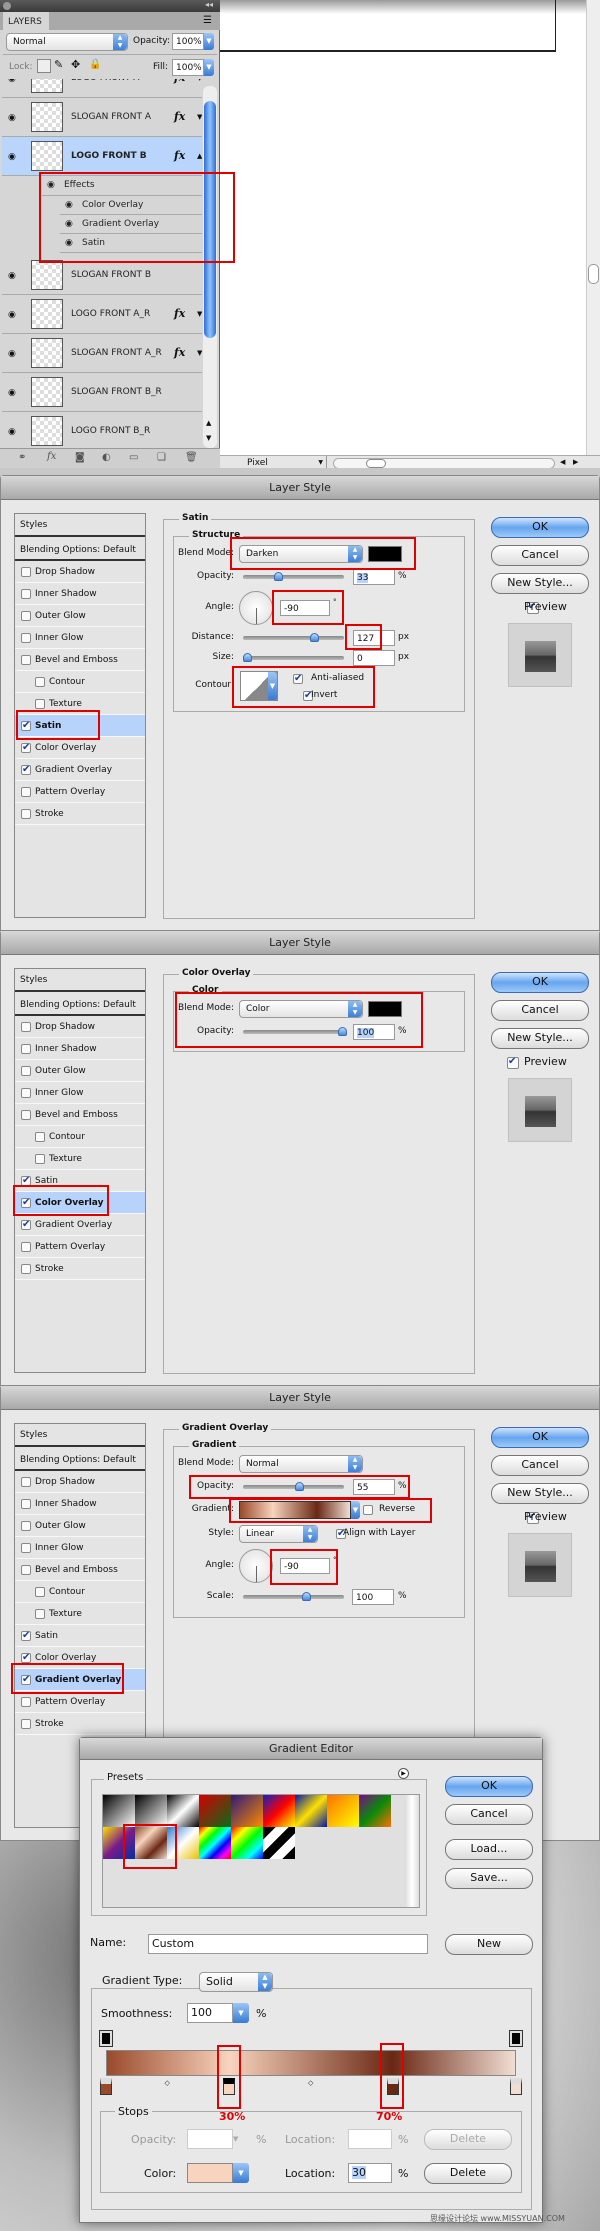 This screenshot has width=600, height=2231. Describe the element at coordinates (80, 1592) in the screenshot. I see `style-item-contour: Contour` at that location.